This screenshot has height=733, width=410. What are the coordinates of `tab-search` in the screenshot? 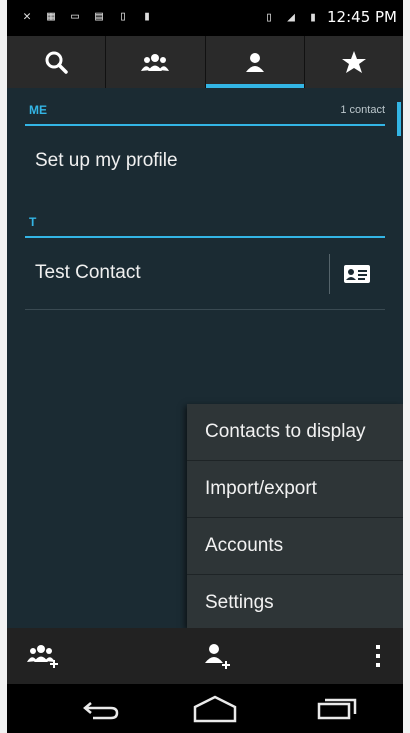 It's located at (57, 62).